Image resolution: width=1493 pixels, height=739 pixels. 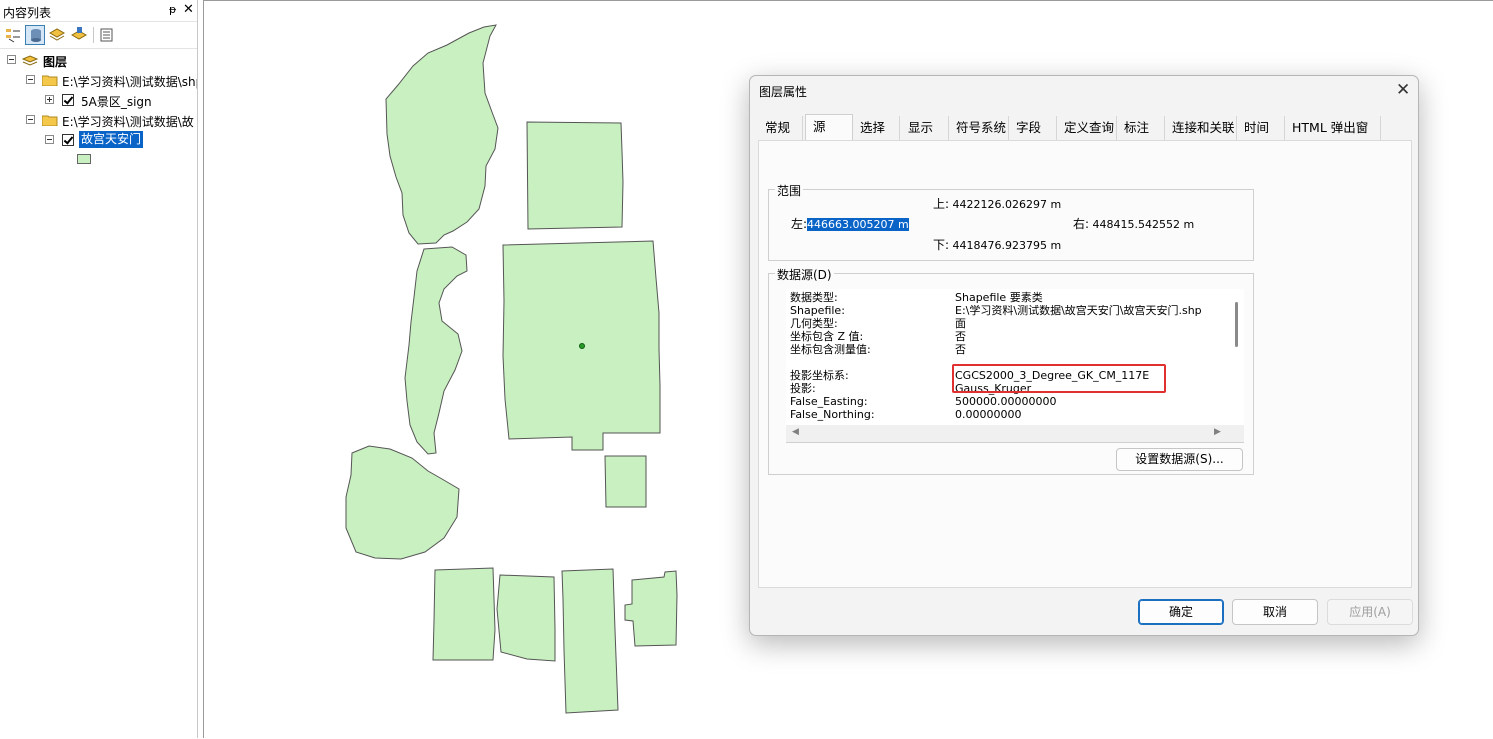 What do you see at coordinates (803, 388) in the screenshot?
I see `ds-key: 投影:` at bounding box center [803, 388].